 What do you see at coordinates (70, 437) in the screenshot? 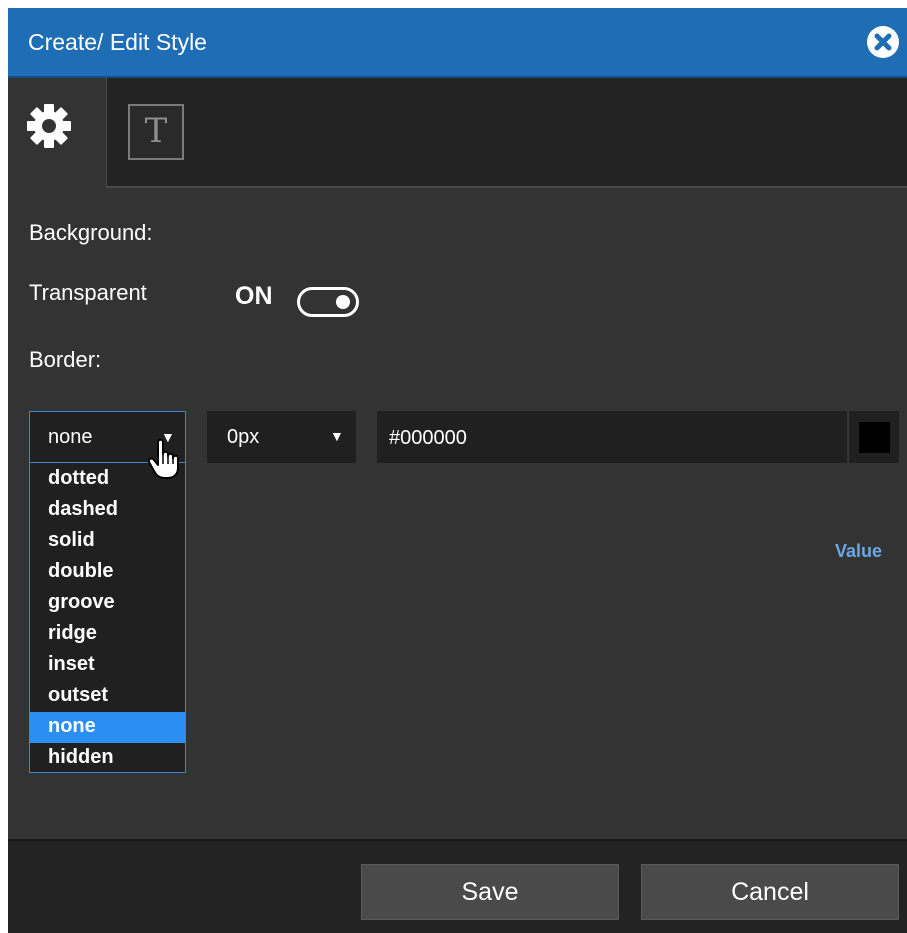
I see `border-style-value: none` at bounding box center [70, 437].